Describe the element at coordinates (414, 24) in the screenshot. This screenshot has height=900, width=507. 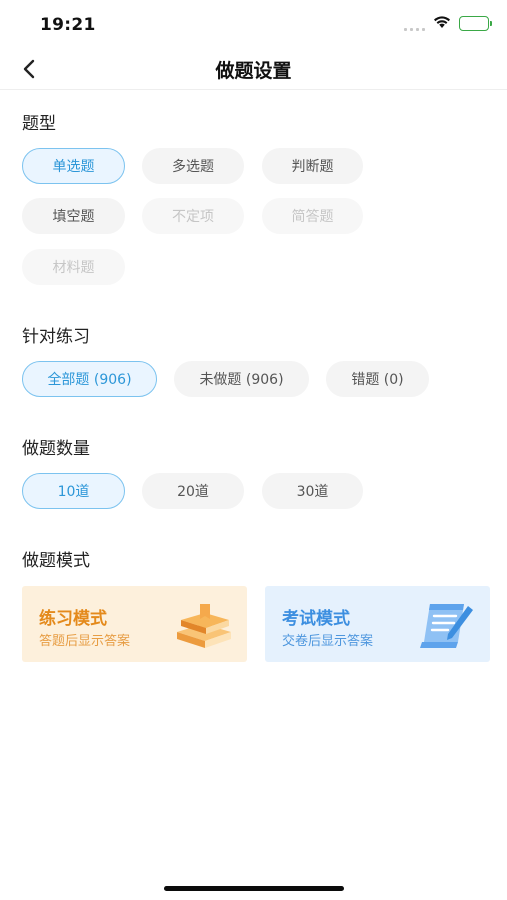
I see `cellular-signal-icon` at that location.